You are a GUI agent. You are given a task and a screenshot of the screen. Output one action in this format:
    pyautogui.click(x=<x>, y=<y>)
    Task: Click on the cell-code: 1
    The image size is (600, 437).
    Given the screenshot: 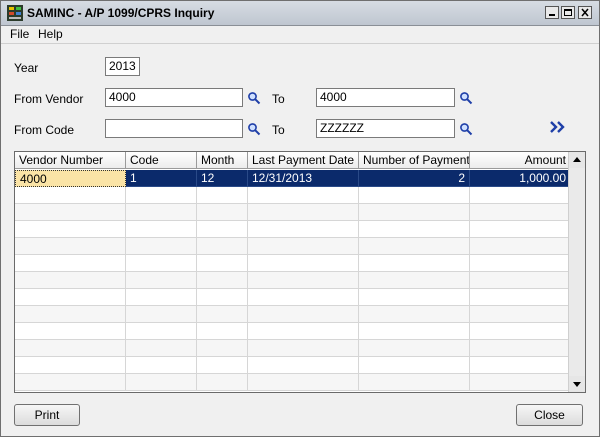 What is the action you would take?
    pyautogui.click(x=161, y=178)
    